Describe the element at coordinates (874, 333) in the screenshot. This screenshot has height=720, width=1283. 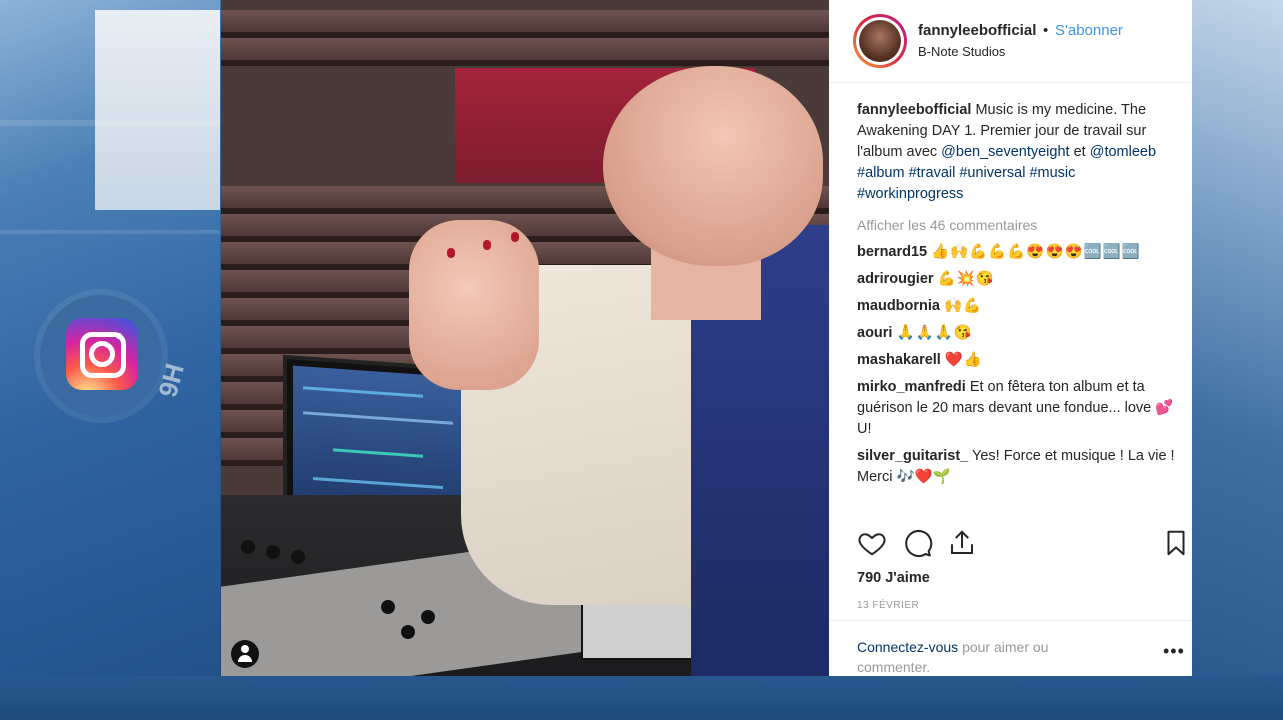
I see `comment-username: aouri` at that location.